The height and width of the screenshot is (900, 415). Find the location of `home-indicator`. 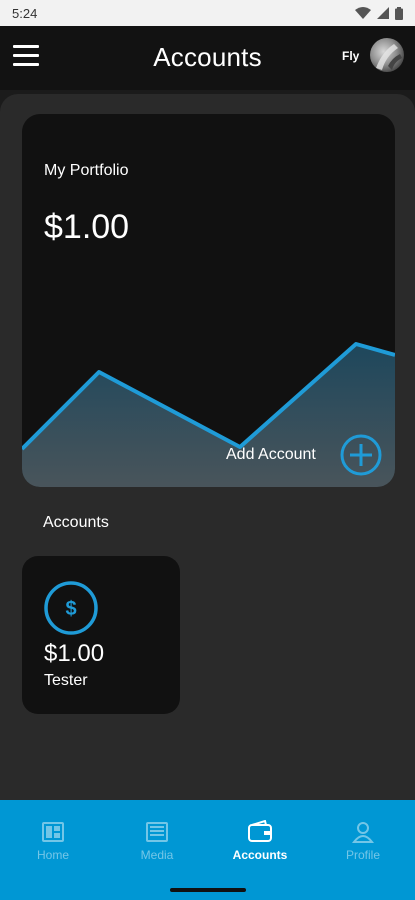

home-indicator is located at coordinates (208, 890).